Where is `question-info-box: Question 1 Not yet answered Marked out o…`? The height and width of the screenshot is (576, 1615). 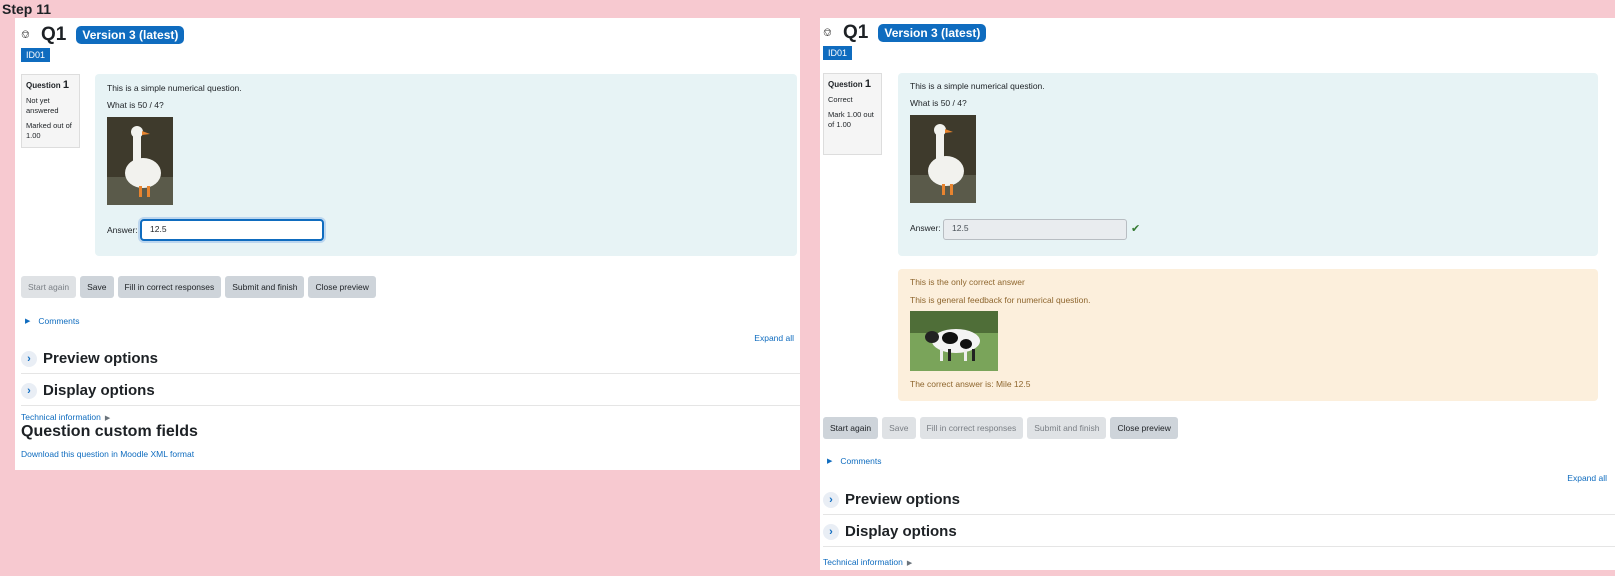 question-info-box: Question 1 Not yet answered Marked out o… is located at coordinates (50, 111).